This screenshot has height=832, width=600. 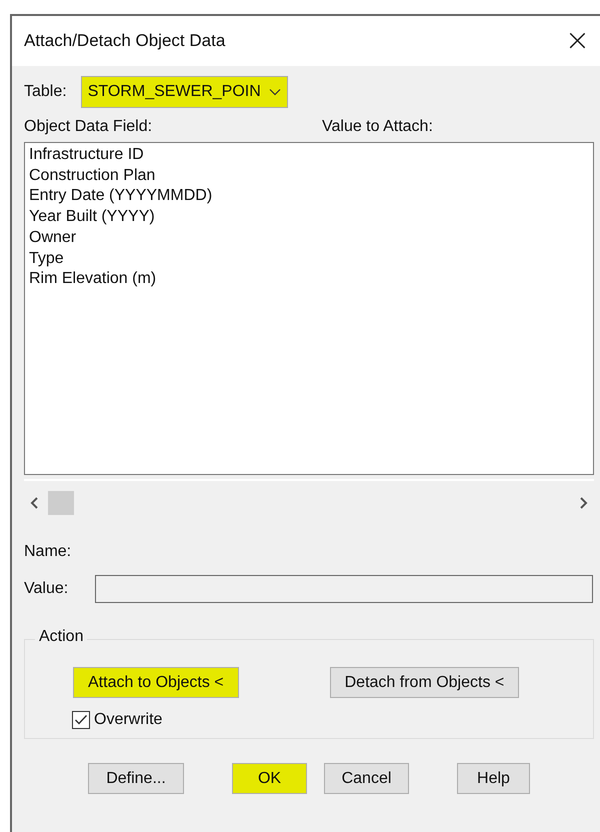 What do you see at coordinates (274, 92) in the screenshot?
I see `caret-icon` at bounding box center [274, 92].